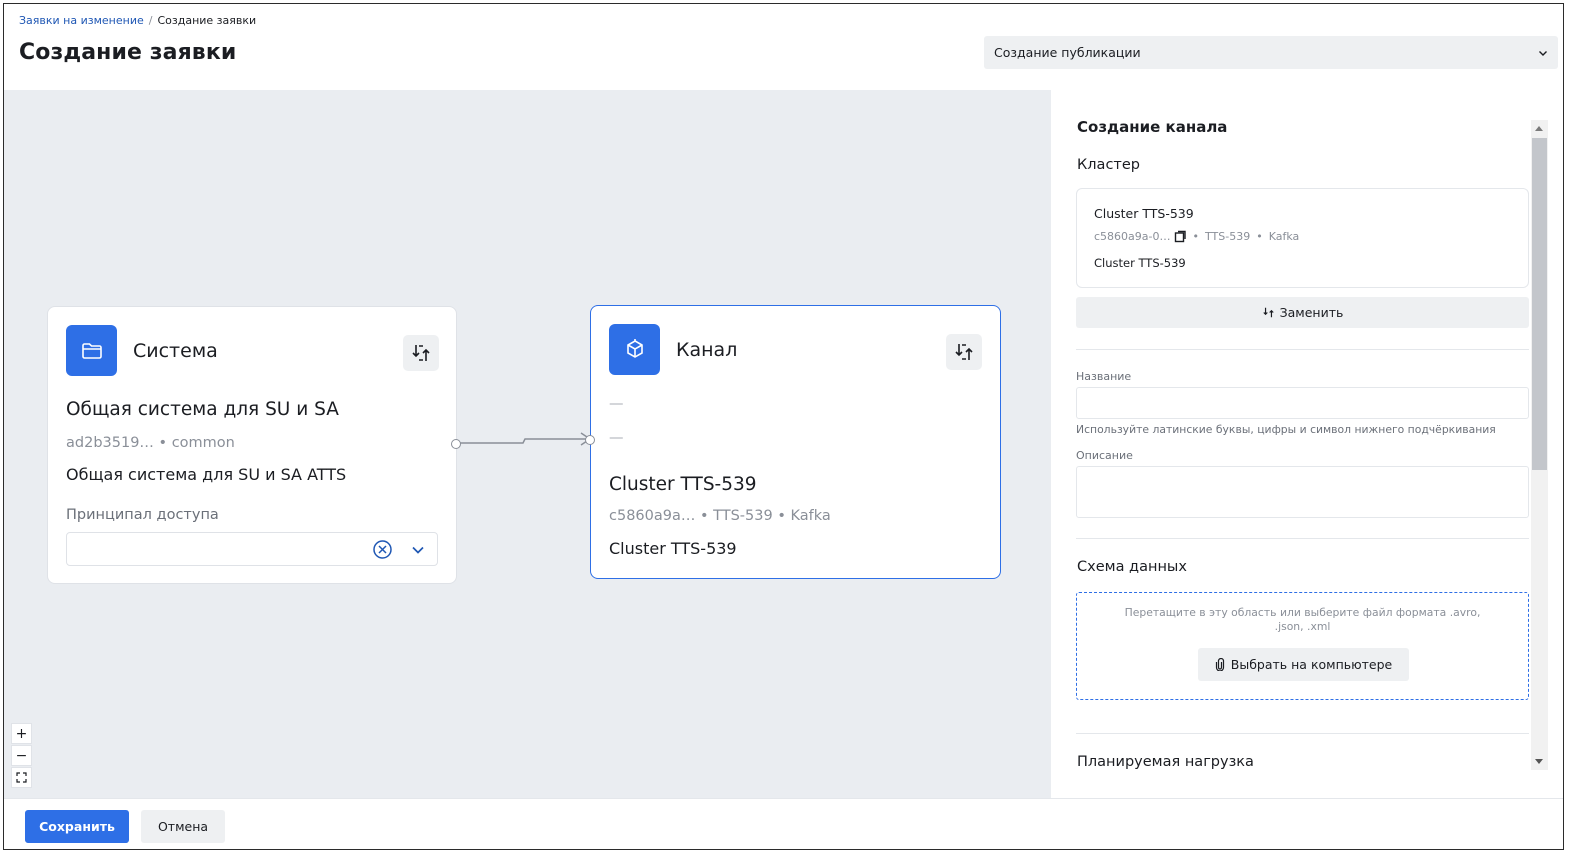  Describe the element at coordinates (382, 549) in the screenshot. I see `clear-icon` at that location.